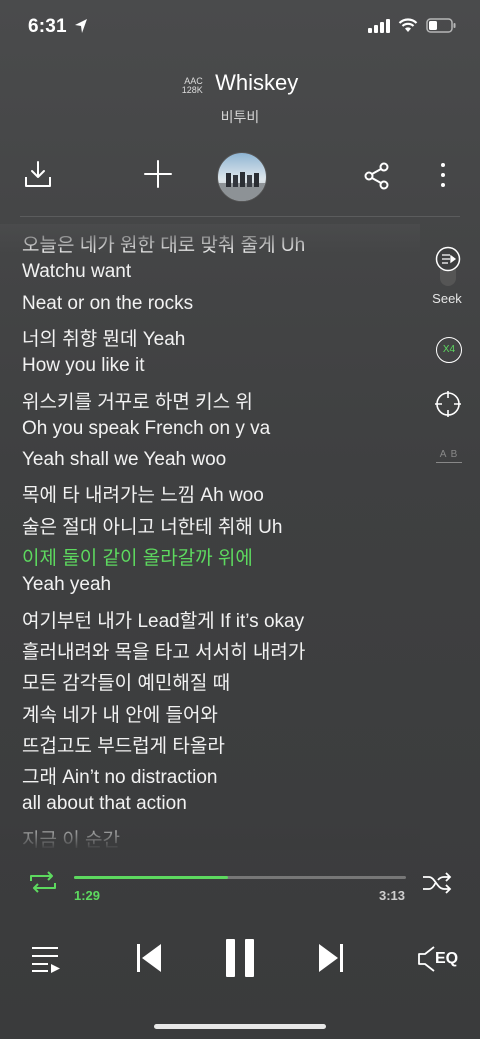 The width and height of the screenshot is (480, 1039). Describe the element at coordinates (240, 1026) in the screenshot. I see `home-indicator` at that location.